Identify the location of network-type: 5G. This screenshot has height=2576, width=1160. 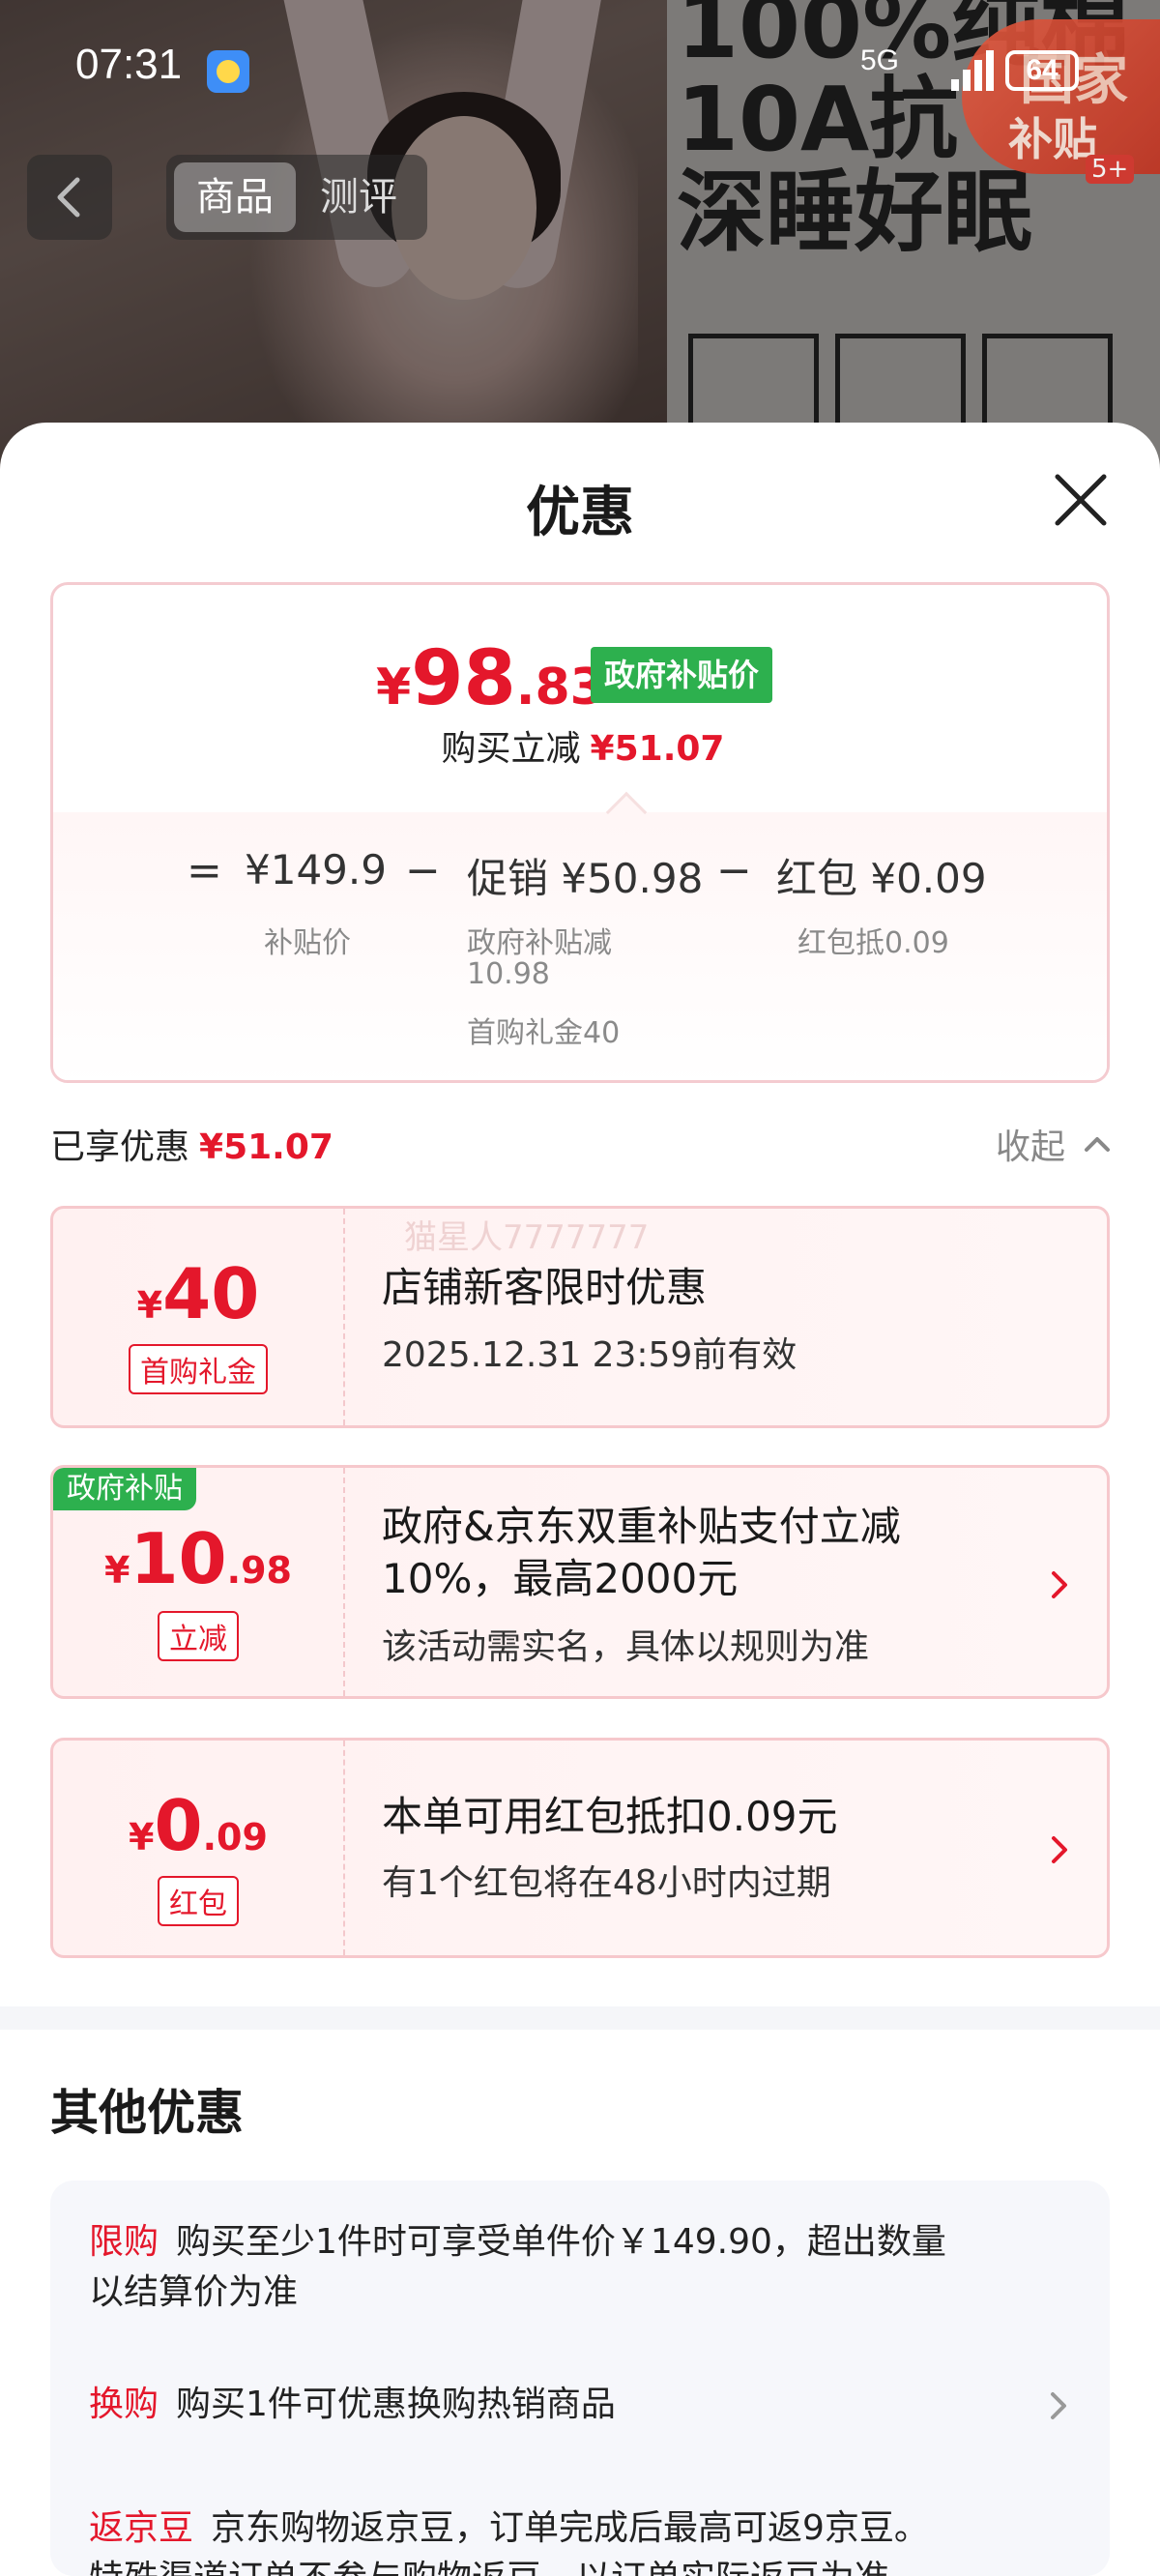
(880, 60).